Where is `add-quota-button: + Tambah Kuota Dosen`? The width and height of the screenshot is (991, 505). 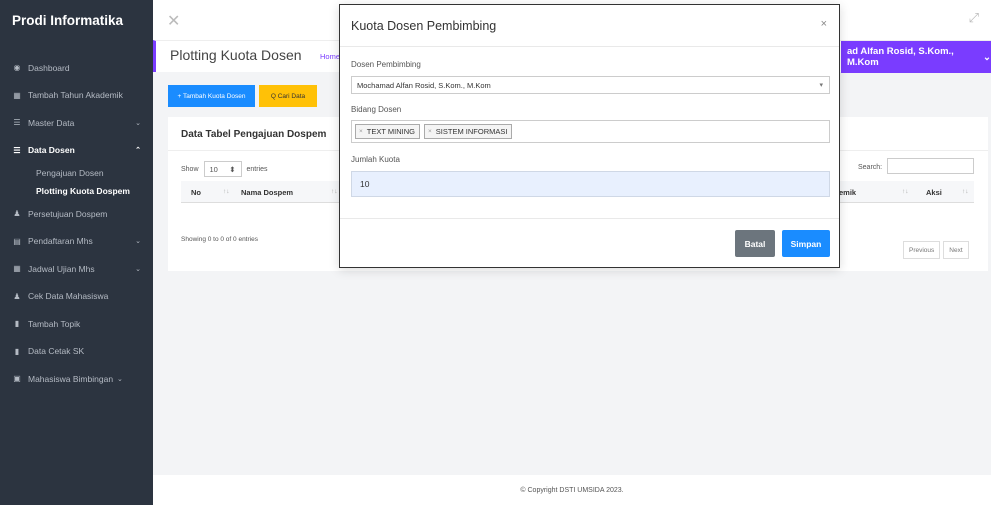 add-quota-button: + Tambah Kuota Dosen is located at coordinates (211, 96).